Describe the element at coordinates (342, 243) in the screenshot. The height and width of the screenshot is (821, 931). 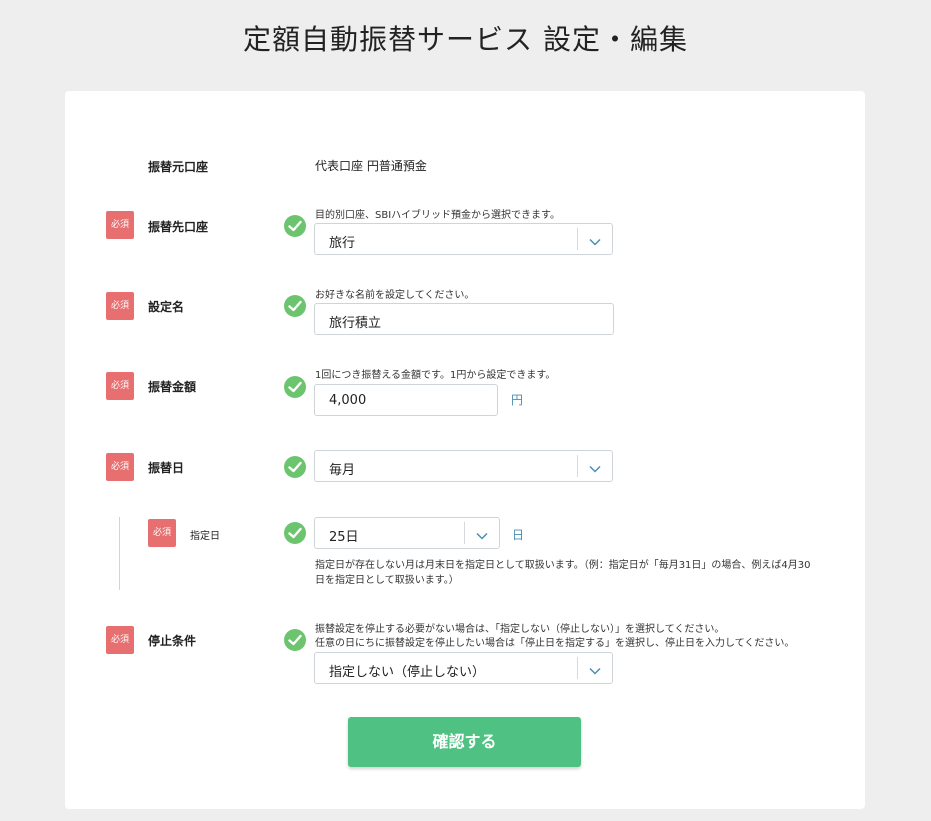
I see `dest-account-select-value: 旅行` at that location.